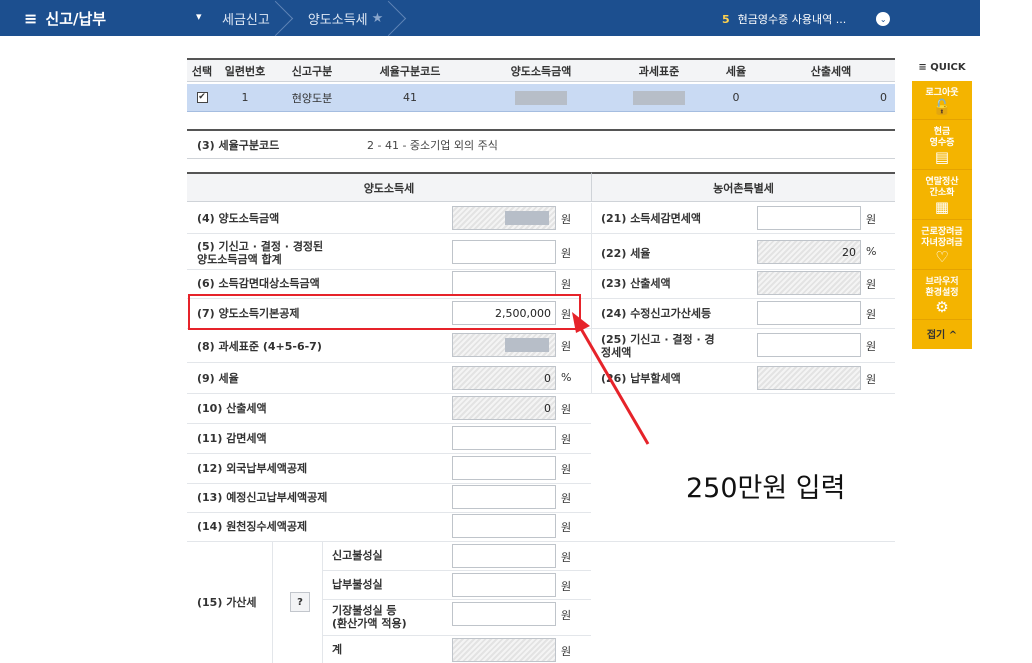 This screenshot has width=1032, height=663. Describe the element at coordinates (942, 257) in the screenshot. I see `heart-icon: ♡` at that location.